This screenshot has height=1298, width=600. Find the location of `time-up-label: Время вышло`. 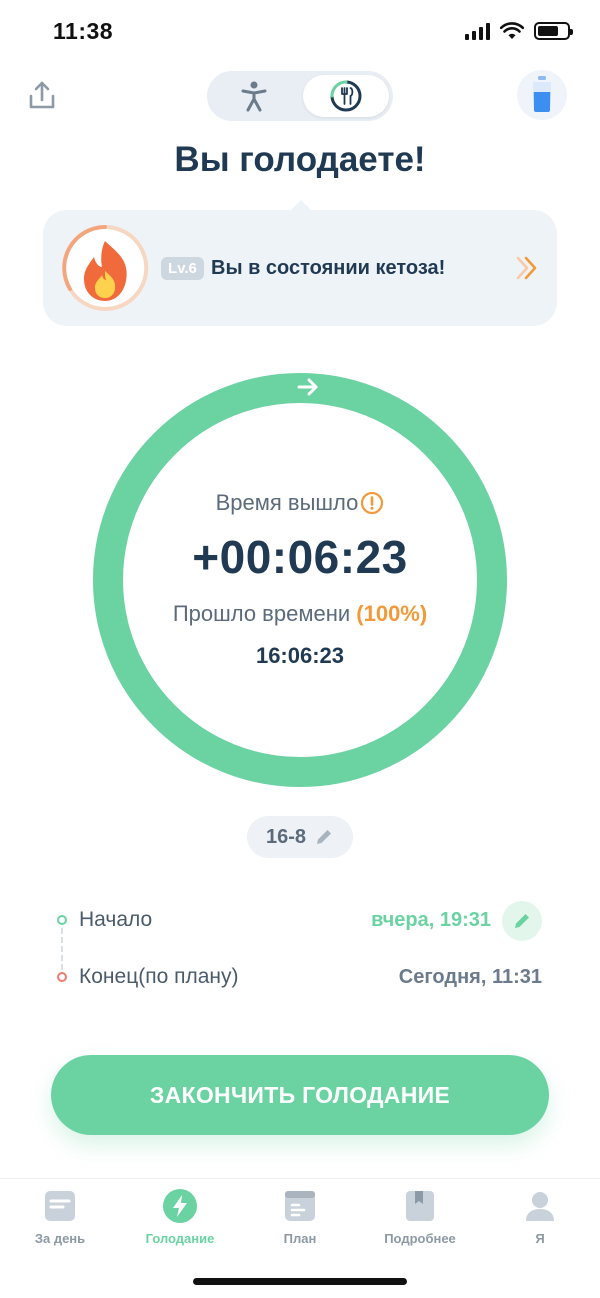

time-up-label: Время вышло is located at coordinates (300, 503).